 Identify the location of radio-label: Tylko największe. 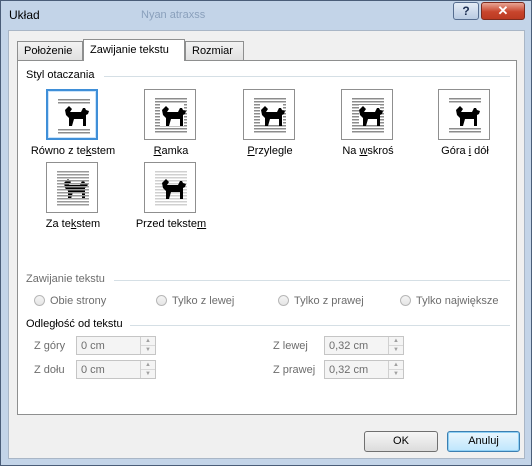
(457, 301).